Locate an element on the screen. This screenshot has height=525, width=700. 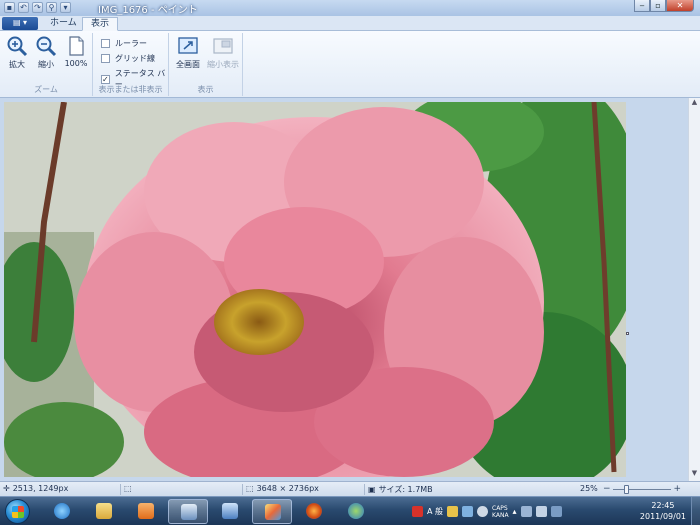
zoom-group: 拡大 縮小 100% ズーム is located at coordinates (46, 64).